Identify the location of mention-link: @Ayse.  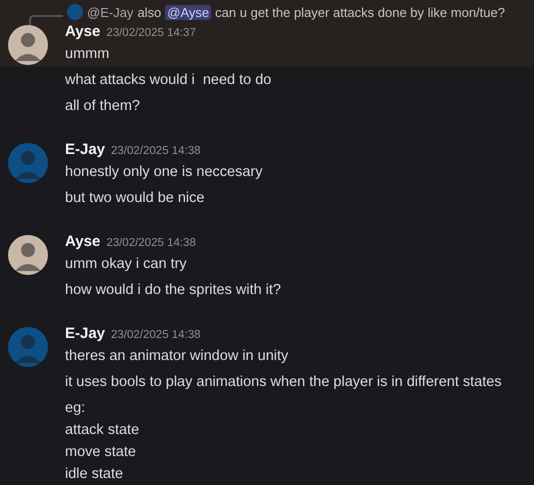
(188, 12).